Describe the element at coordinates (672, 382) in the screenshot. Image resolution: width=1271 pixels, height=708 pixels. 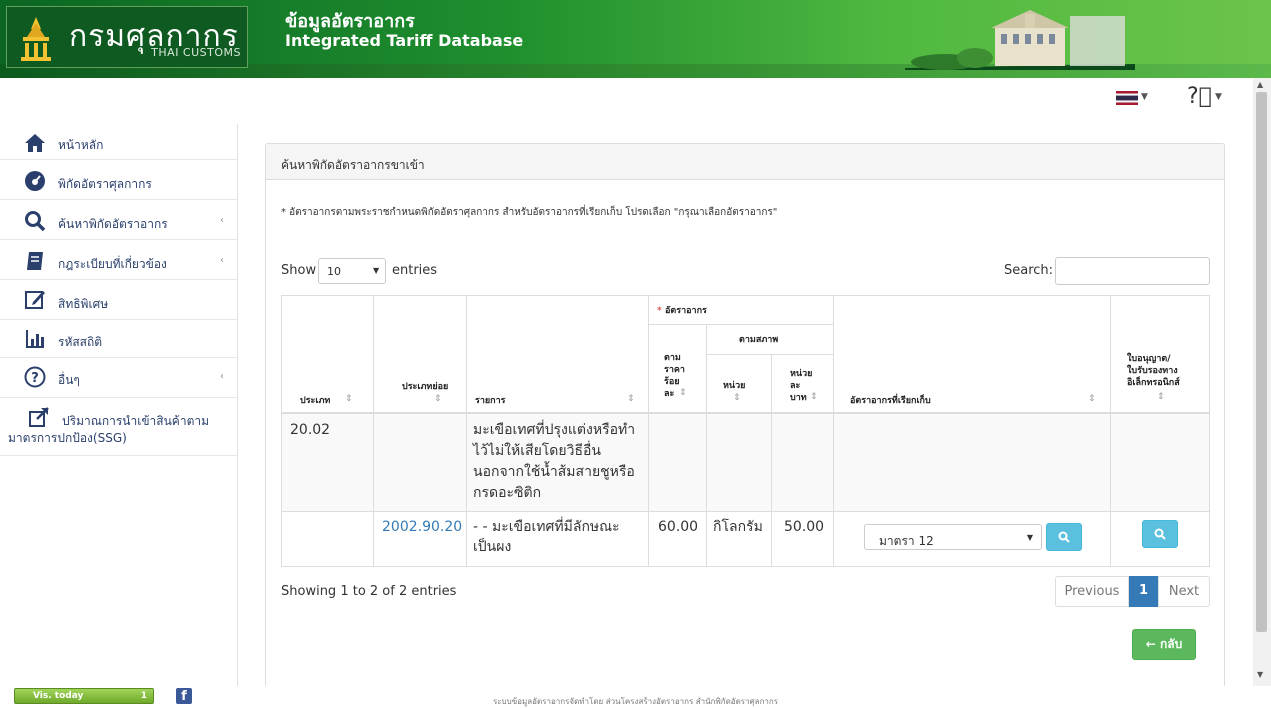
I see `th-ad-valorem-l3: ร้อย` at that location.